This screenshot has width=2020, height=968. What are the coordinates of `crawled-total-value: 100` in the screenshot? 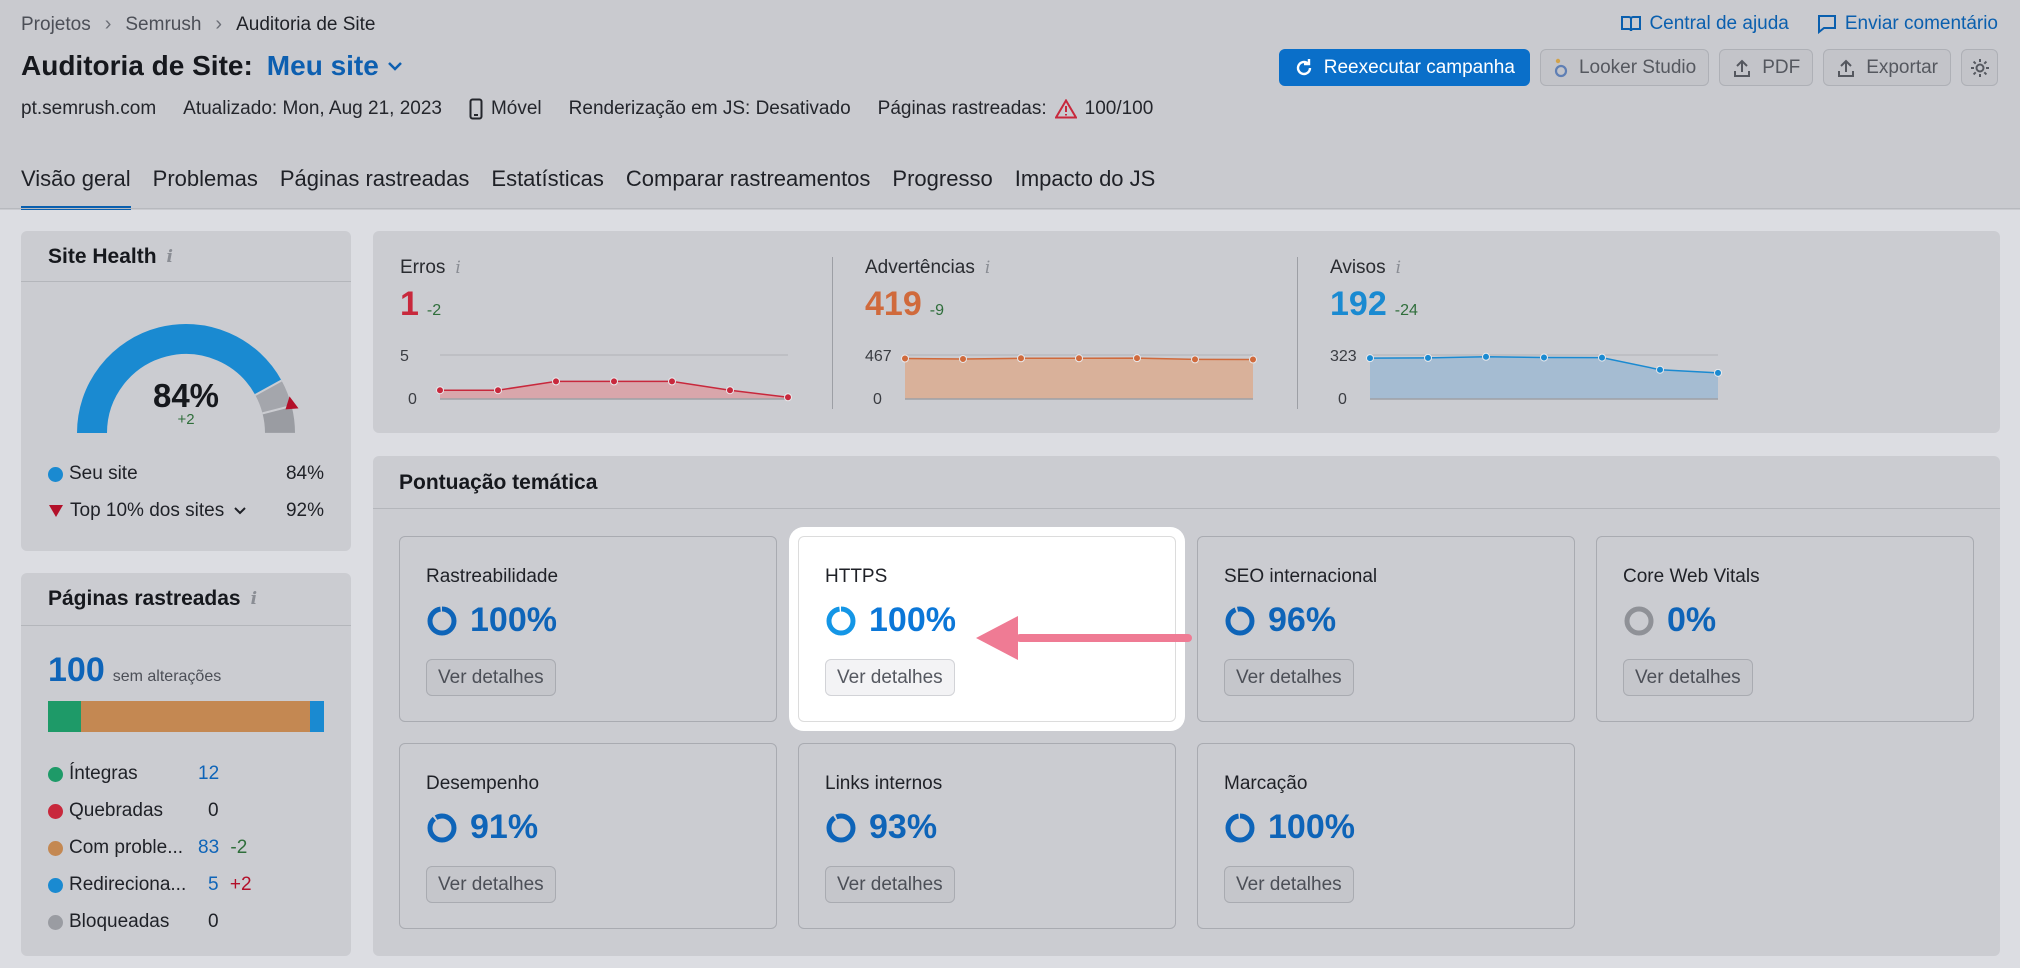 It's located at (76, 670).